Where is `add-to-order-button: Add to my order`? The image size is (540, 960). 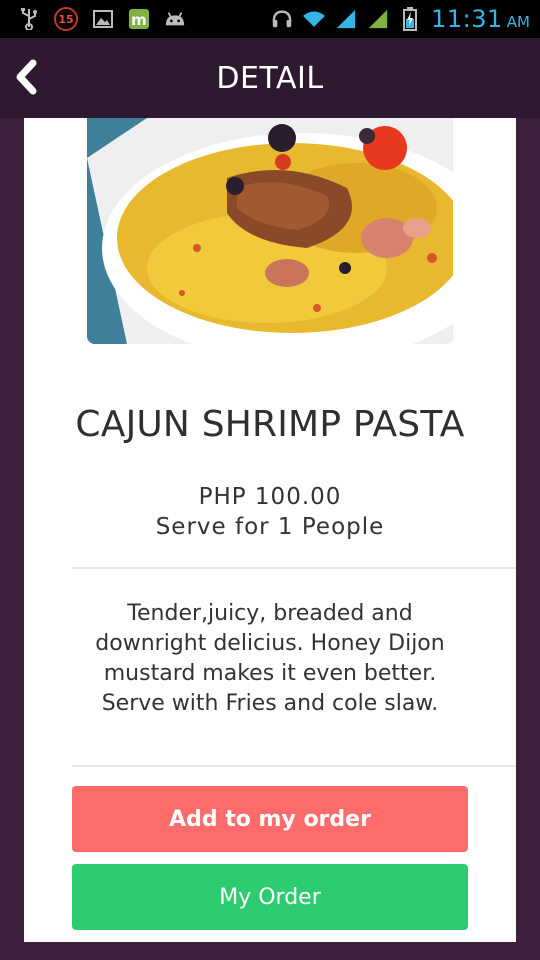 add-to-order-button: Add to my order is located at coordinates (270, 819).